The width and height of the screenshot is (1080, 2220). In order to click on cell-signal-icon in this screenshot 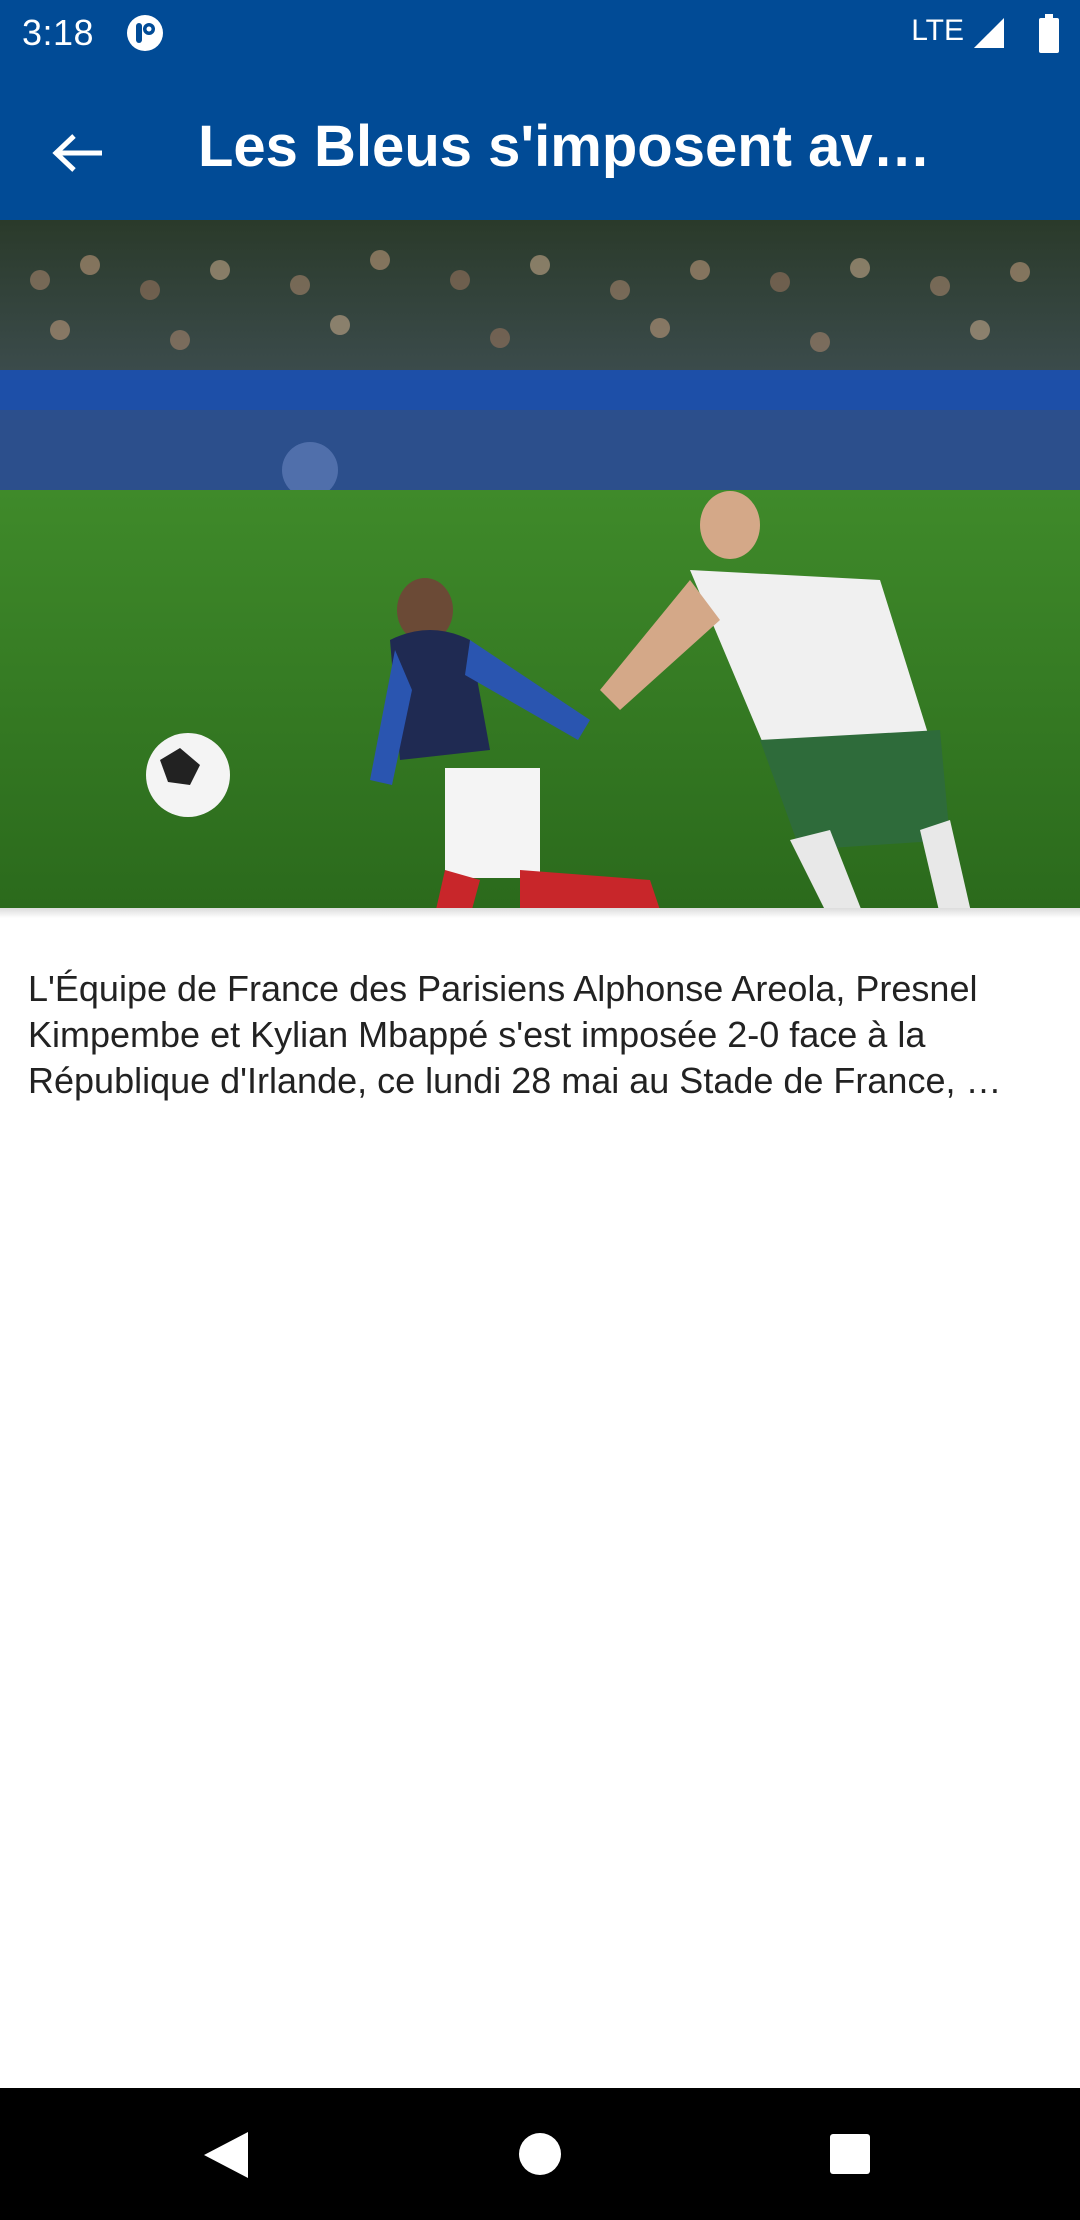, I will do `click(989, 33)`.